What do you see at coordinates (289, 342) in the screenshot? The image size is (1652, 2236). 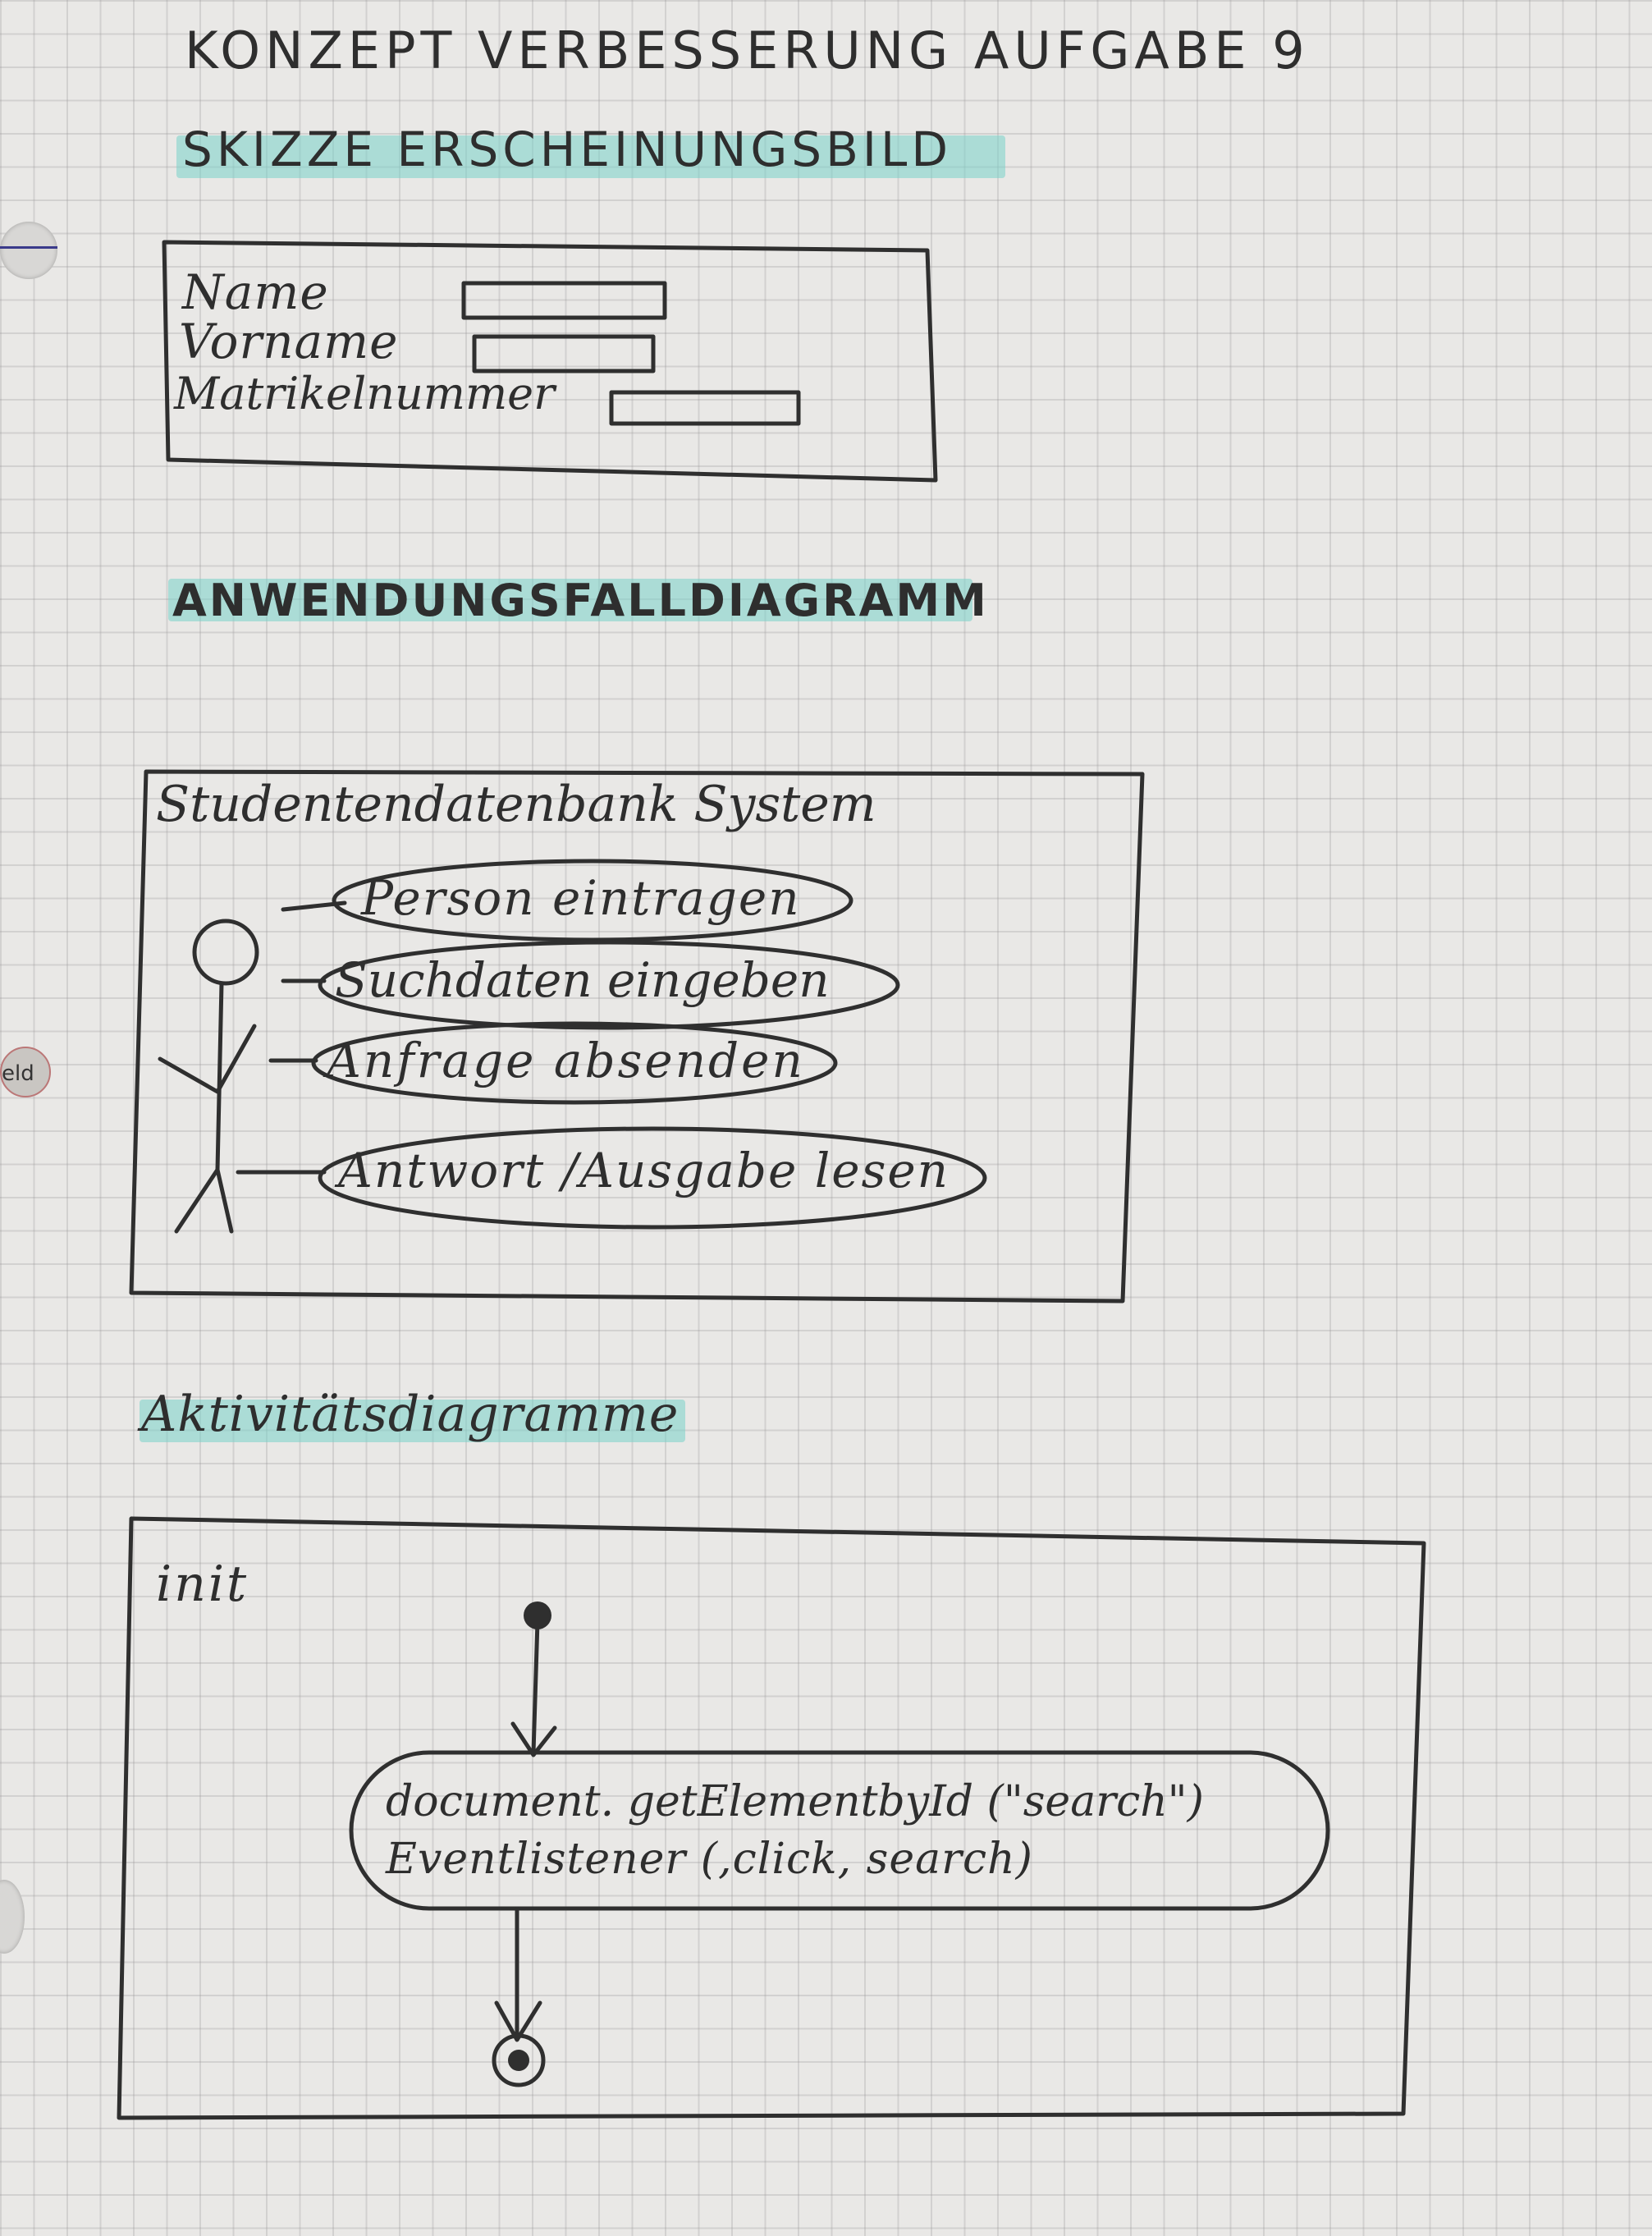 I see `field-label-vorname: Vorname` at bounding box center [289, 342].